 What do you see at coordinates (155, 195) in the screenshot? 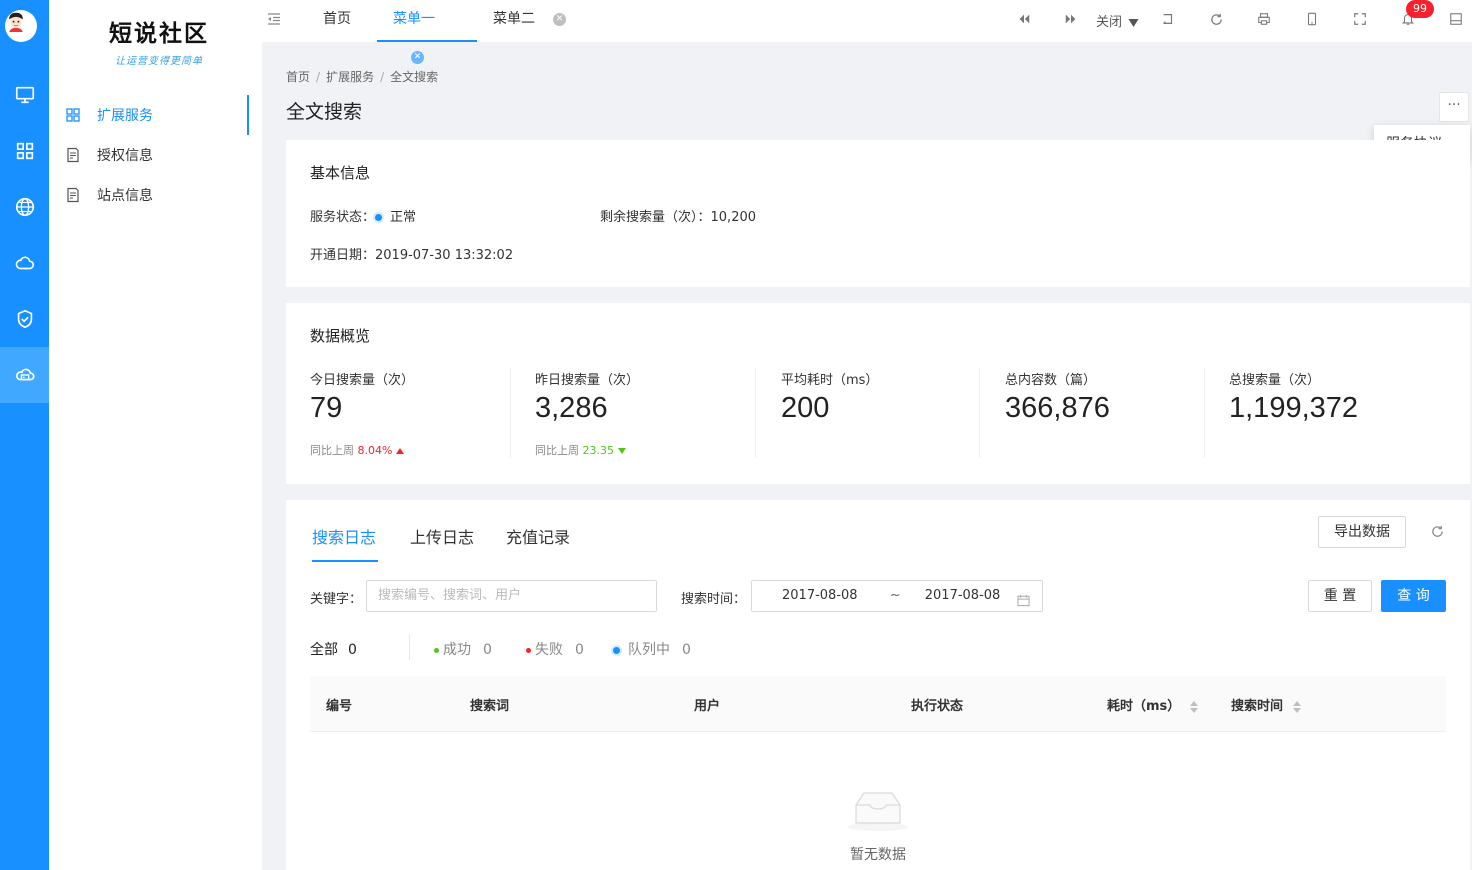
I see `sidebar-item-site: 站点信息` at bounding box center [155, 195].